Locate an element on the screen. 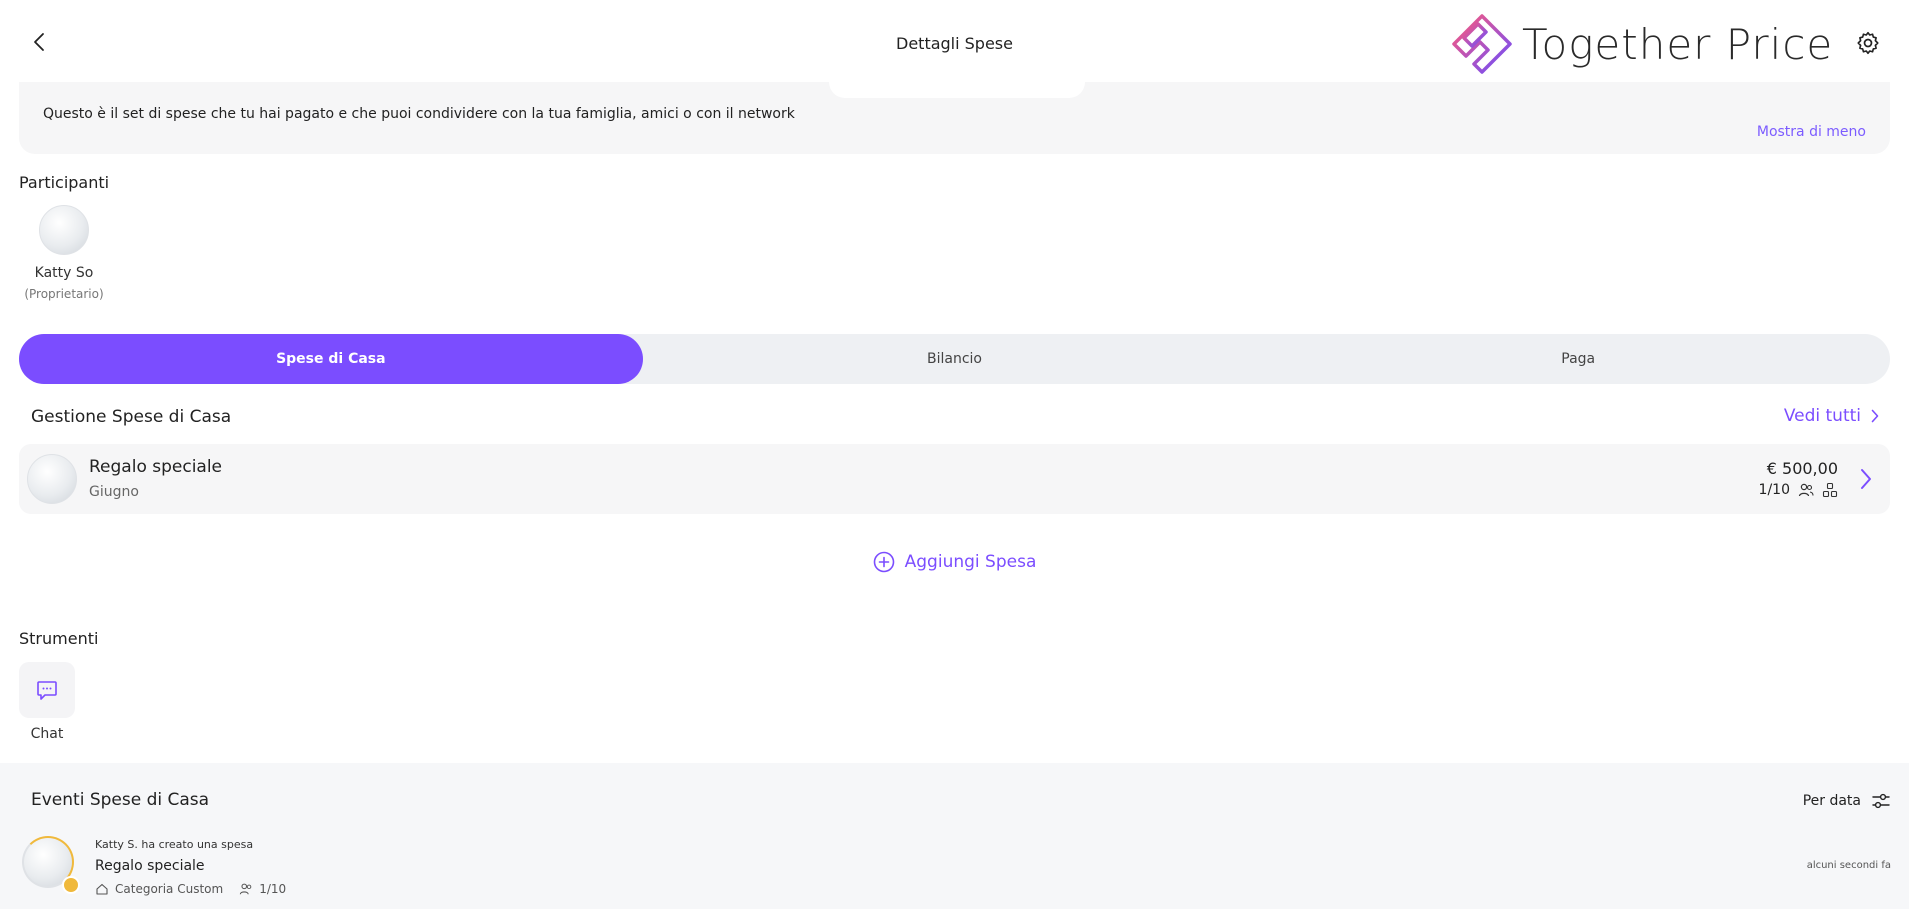 This screenshot has height=909, width=1909. expense-participants-count: 1/10 is located at coordinates (1774, 490).